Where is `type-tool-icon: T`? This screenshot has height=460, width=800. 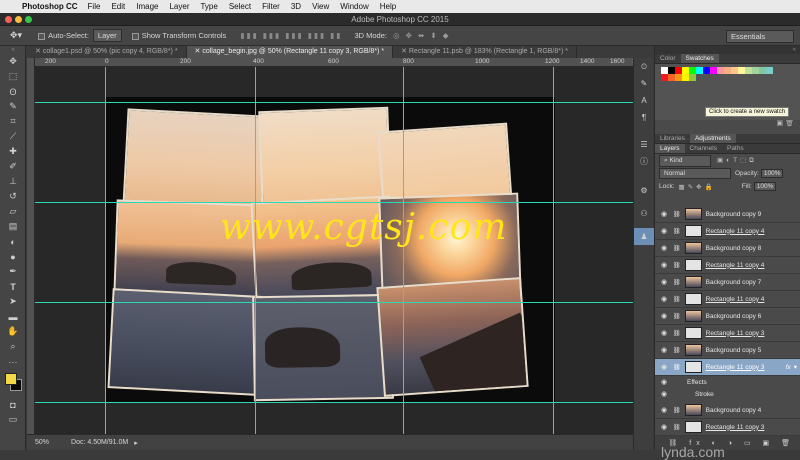 type-tool-icon: T is located at coordinates (13, 286).